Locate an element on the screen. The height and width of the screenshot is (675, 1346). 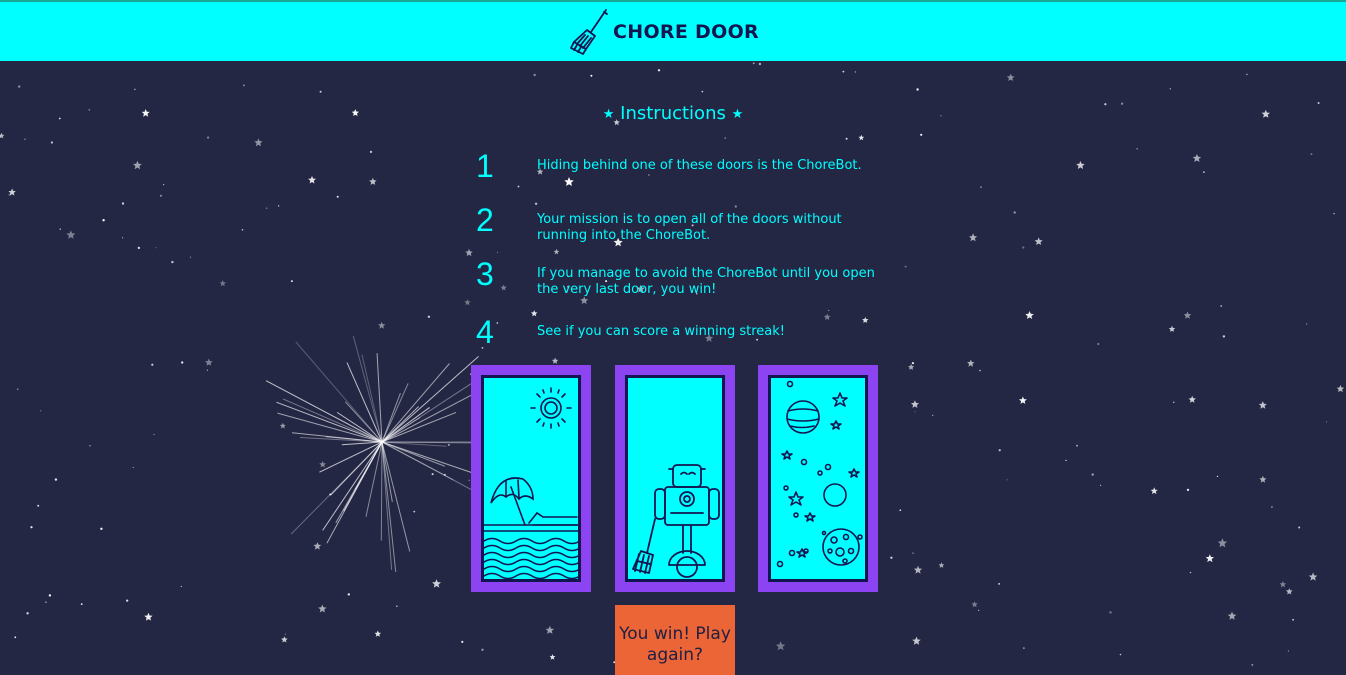
space-door-icon is located at coordinates (818, 478).